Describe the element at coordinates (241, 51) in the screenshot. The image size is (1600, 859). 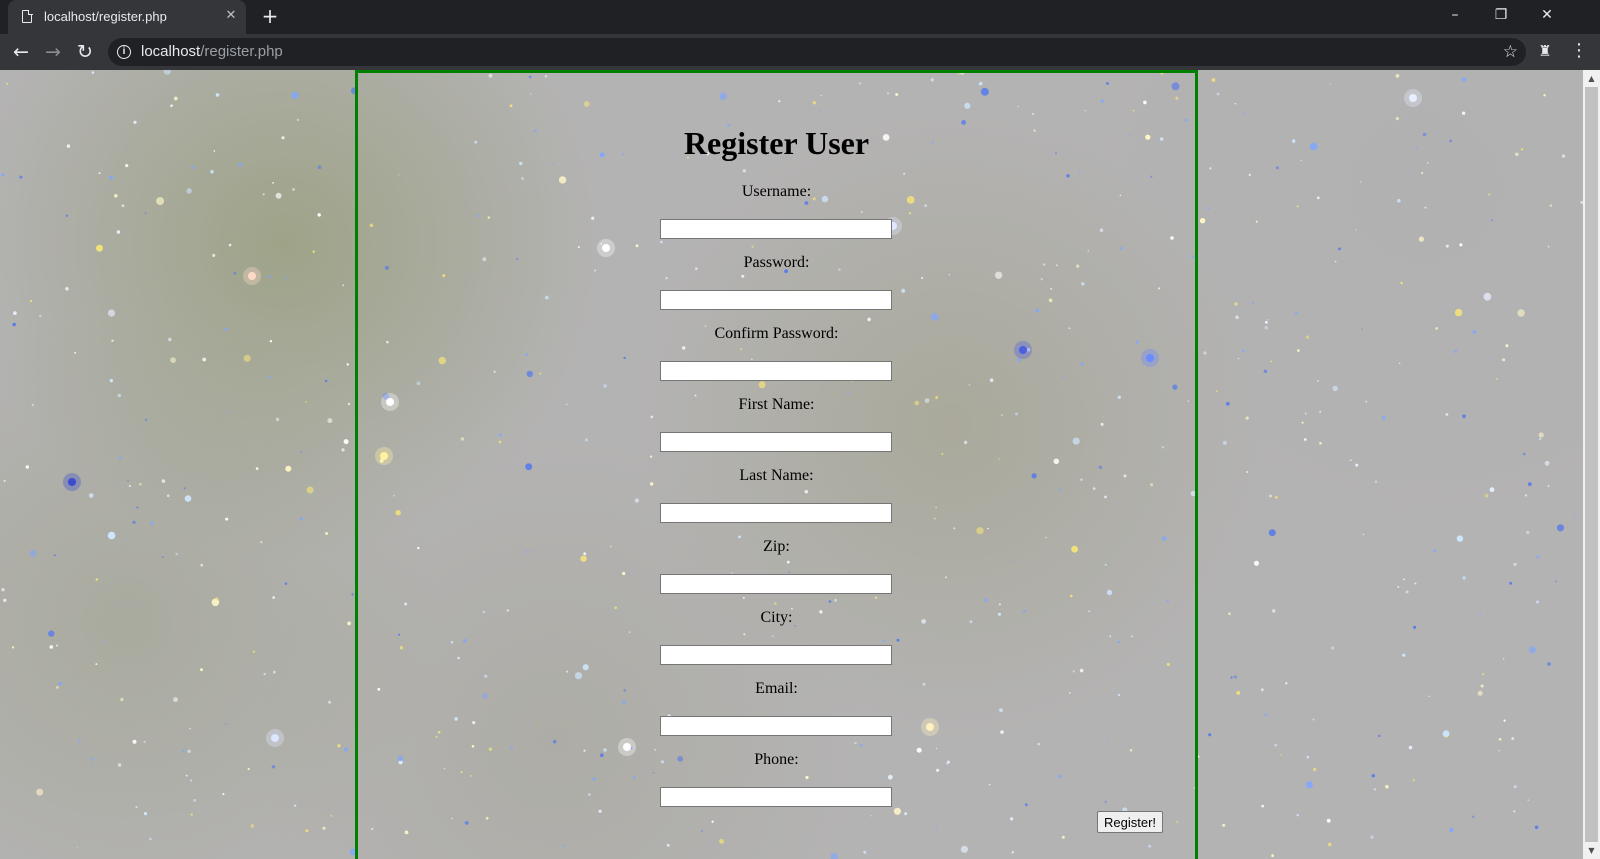
I see `url-path: /register.php` at that location.